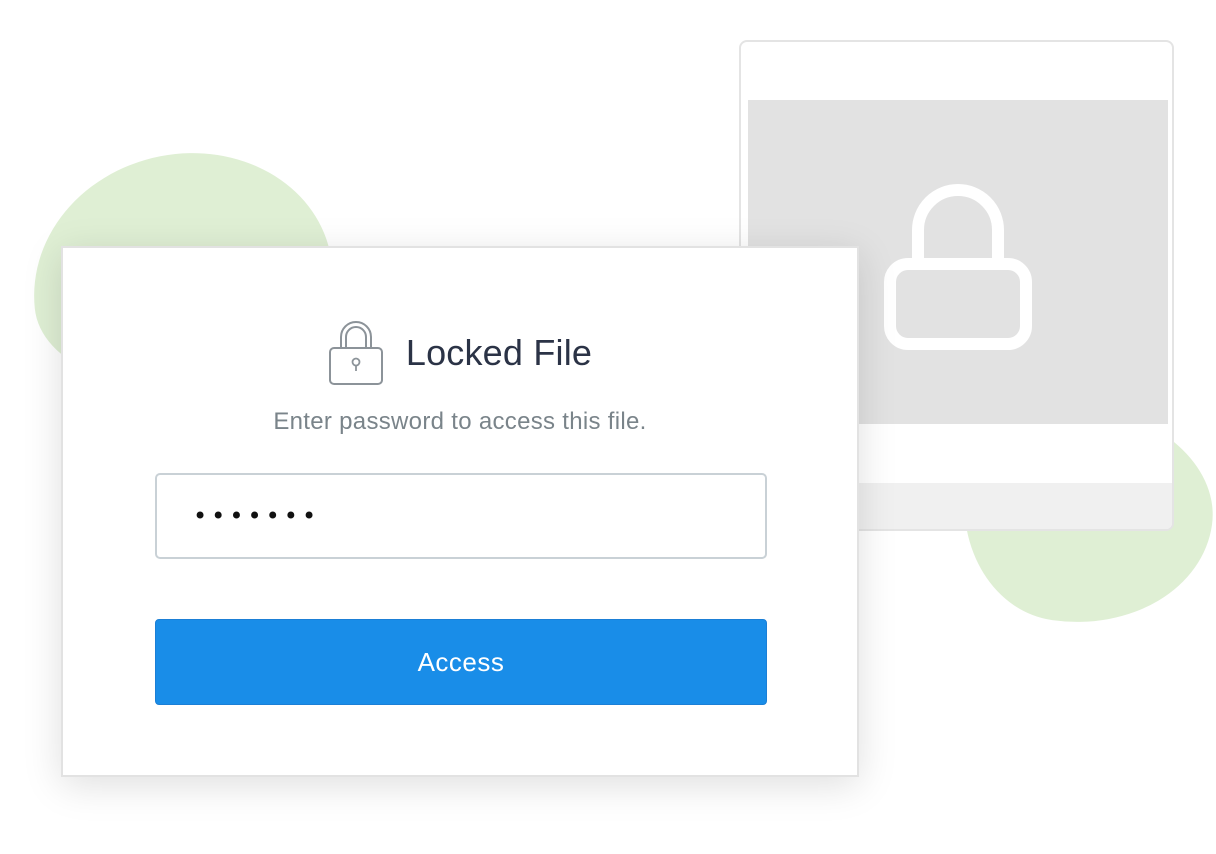 The image size is (1216, 854). What do you see at coordinates (461, 662) in the screenshot?
I see `access-button: Access` at bounding box center [461, 662].